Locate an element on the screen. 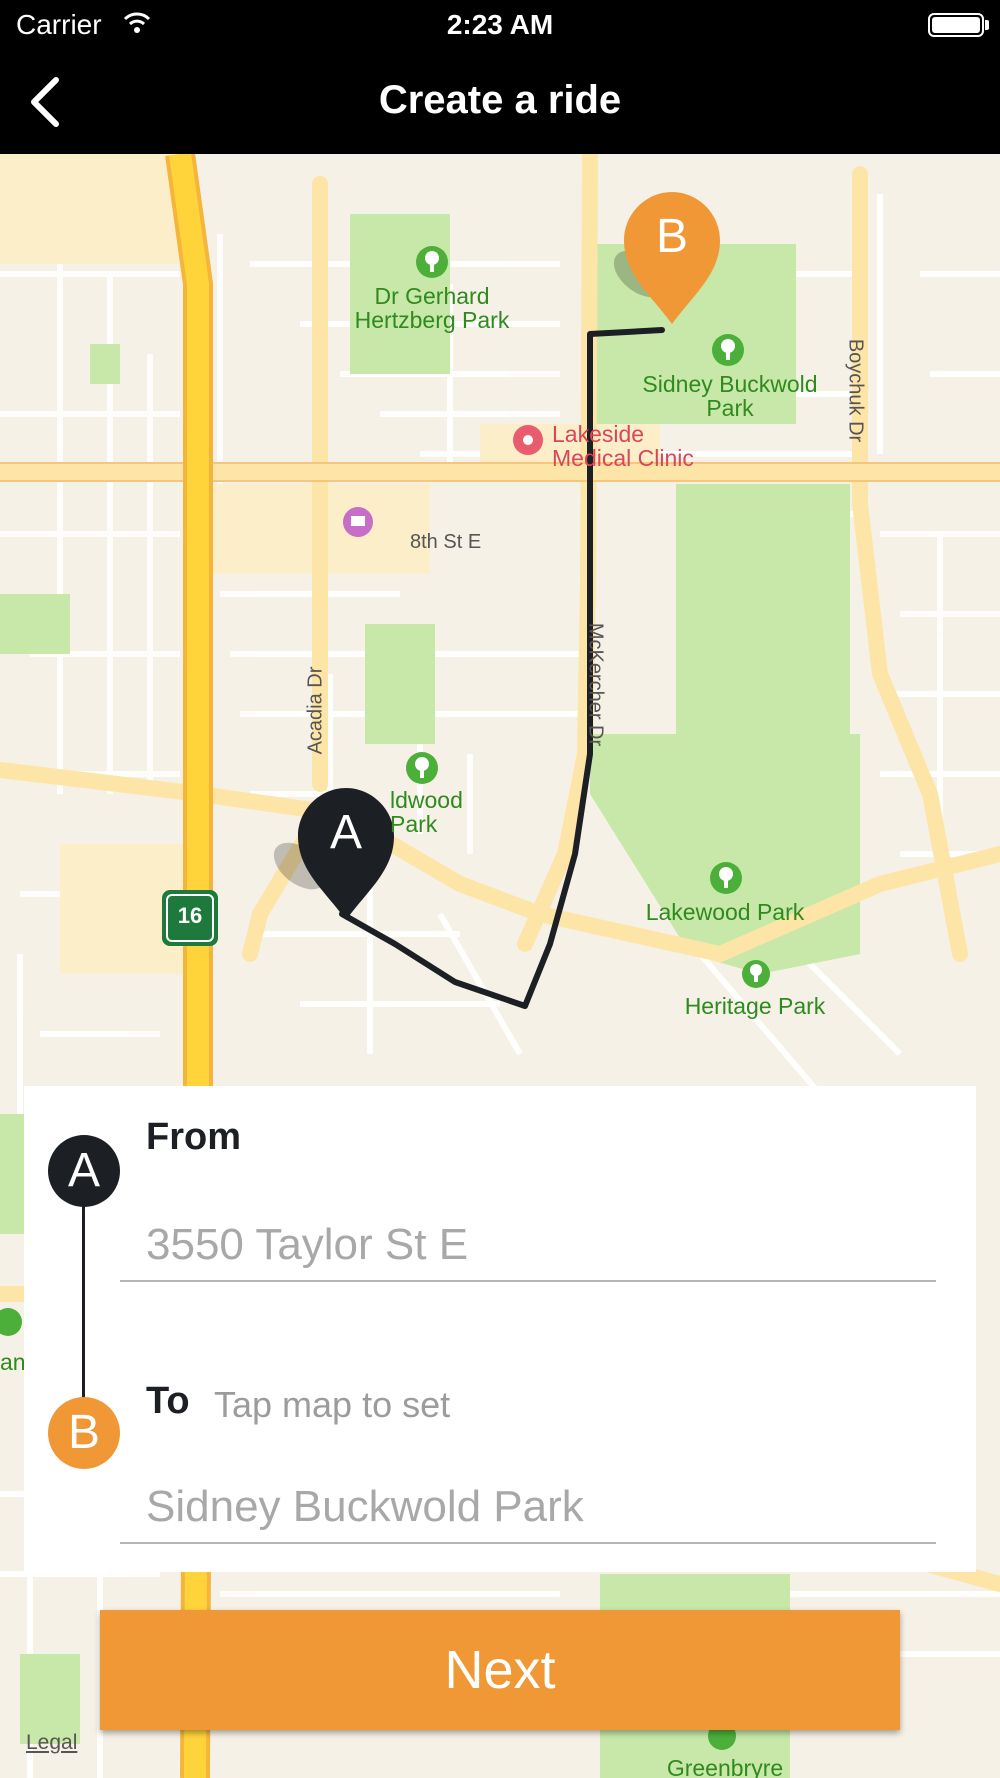 The width and height of the screenshot is (1000, 1778). map-legal-link: Legal is located at coordinates (51, 1743).